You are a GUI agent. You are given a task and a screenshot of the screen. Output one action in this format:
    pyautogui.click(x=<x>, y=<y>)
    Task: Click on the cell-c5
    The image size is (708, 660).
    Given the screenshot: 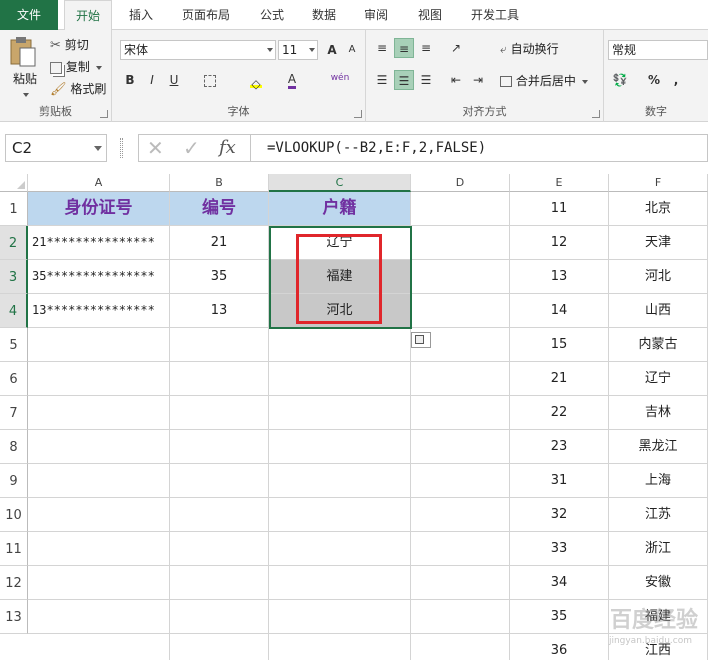 What is the action you would take?
    pyautogui.click(x=340, y=345)
    